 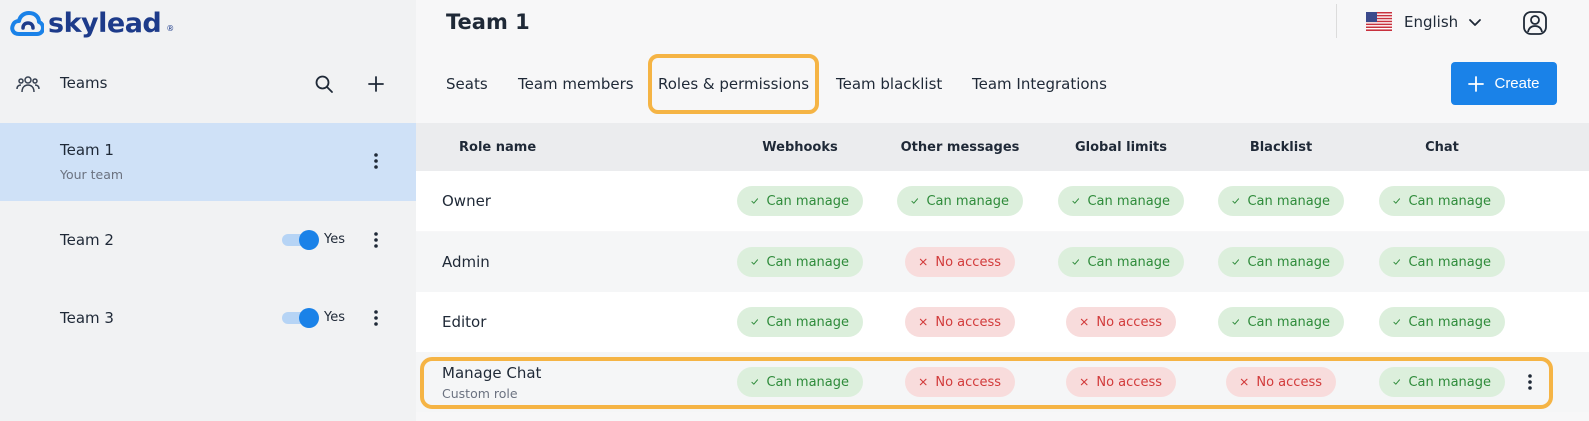 What do you see at coordinates (1431, 21) in the screenshot?
I see `language-label: English` at bounding box center [1431, 21].